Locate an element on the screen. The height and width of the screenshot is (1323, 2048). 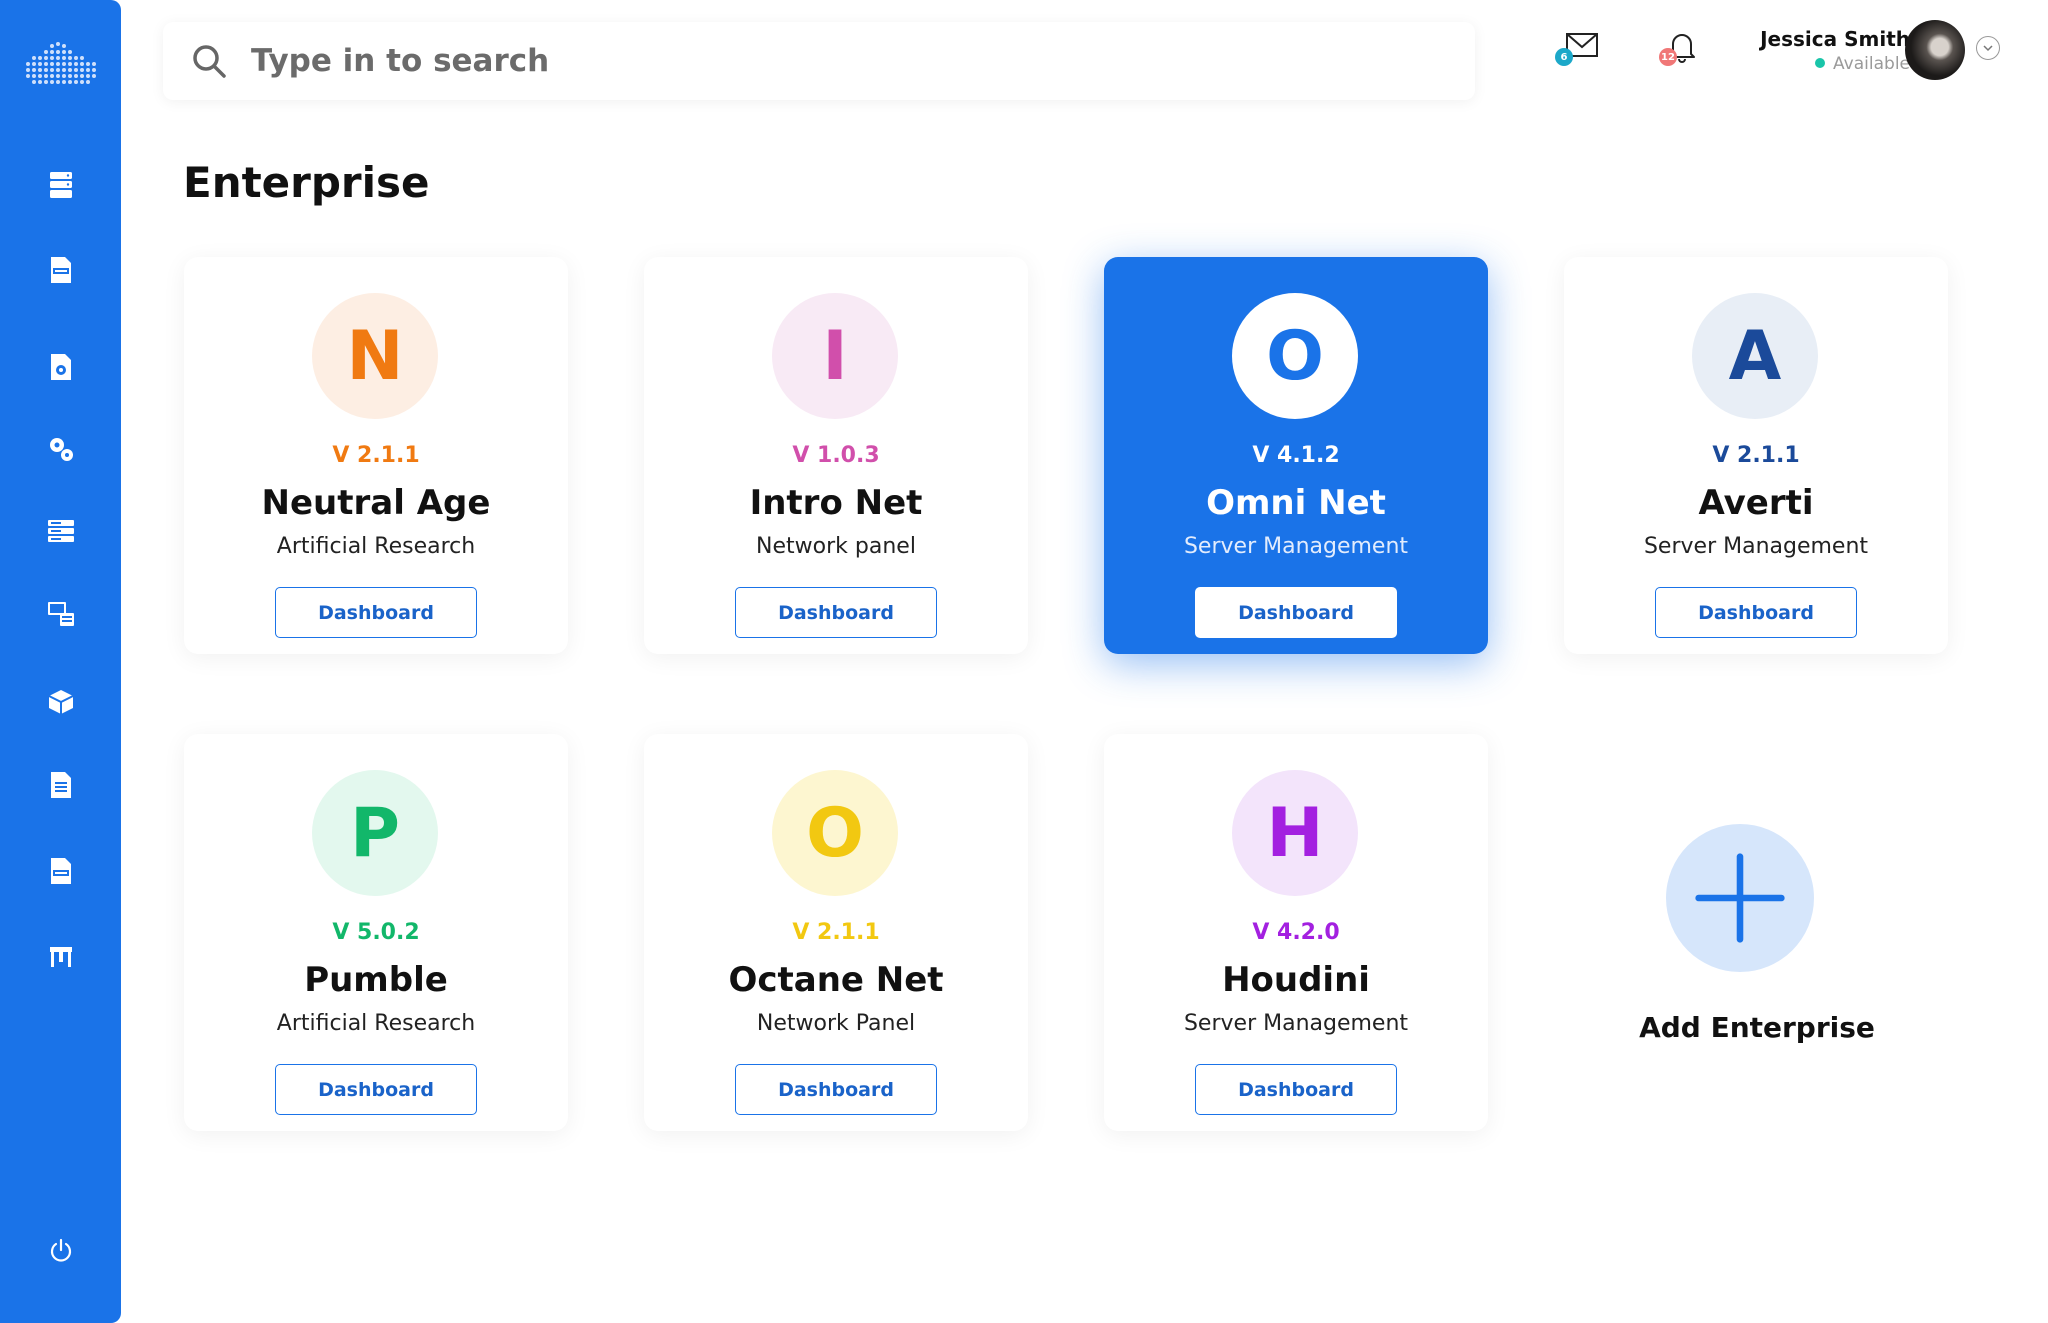
network-box-icon is located at coordinates (61, 702).